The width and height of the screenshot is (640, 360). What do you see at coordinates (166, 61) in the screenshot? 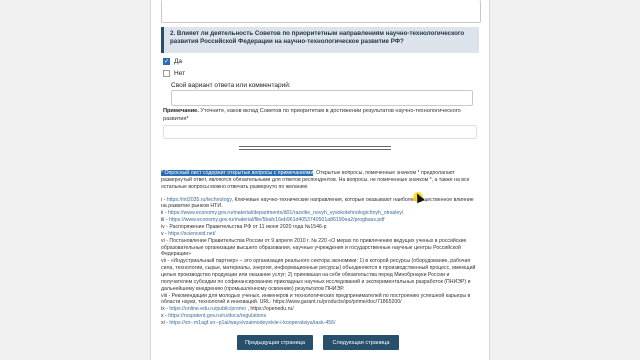
I see `checkbox-checked-icon: ✓` at bounding box center [166, 61].